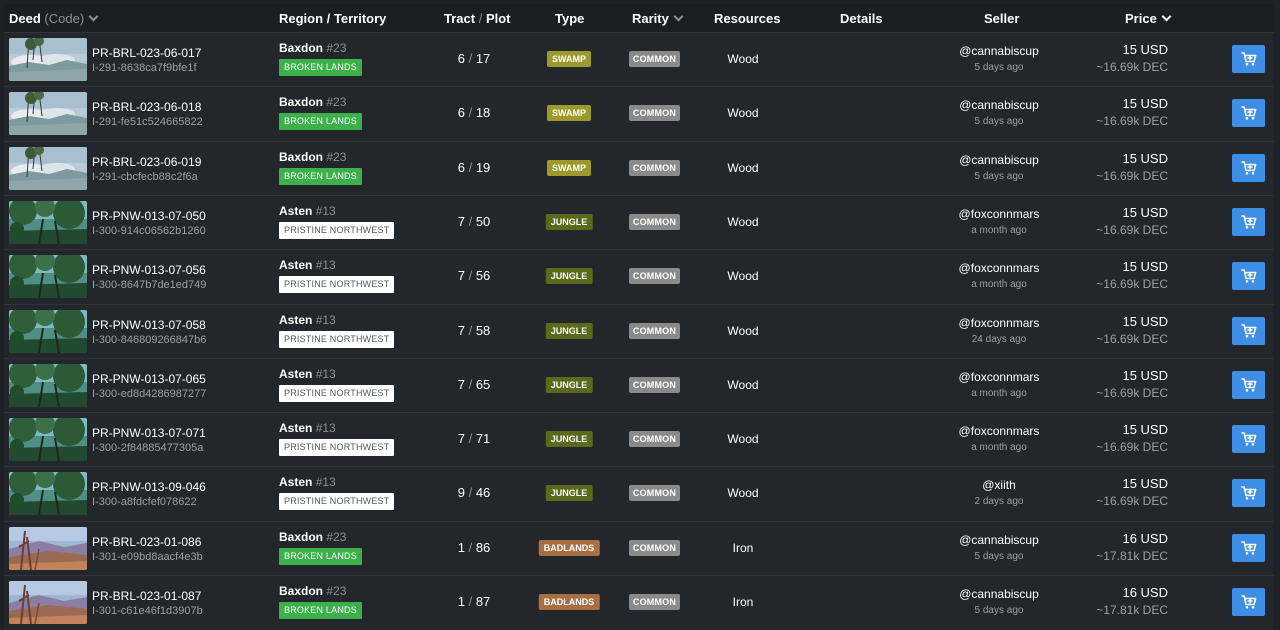  What do you see at coordinates (337, 502) in the screenshot?
I see `territory-badge: PRISTINE NORTHWEST` at bounding box center [337, 502].